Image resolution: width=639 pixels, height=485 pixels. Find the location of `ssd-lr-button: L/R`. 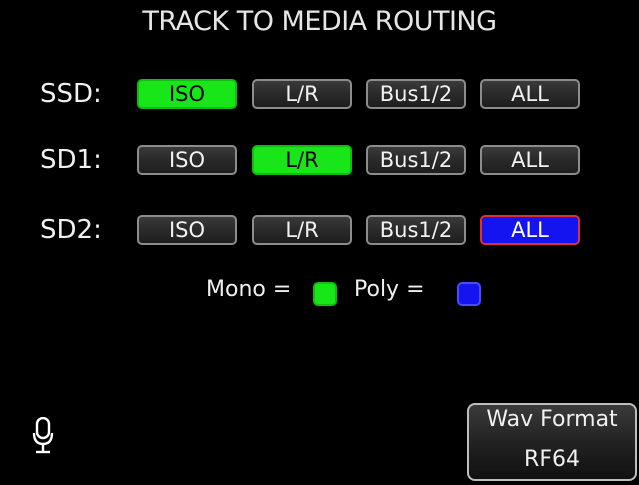

ssd-lr-button: L/R is located at coordinates (302, 94).